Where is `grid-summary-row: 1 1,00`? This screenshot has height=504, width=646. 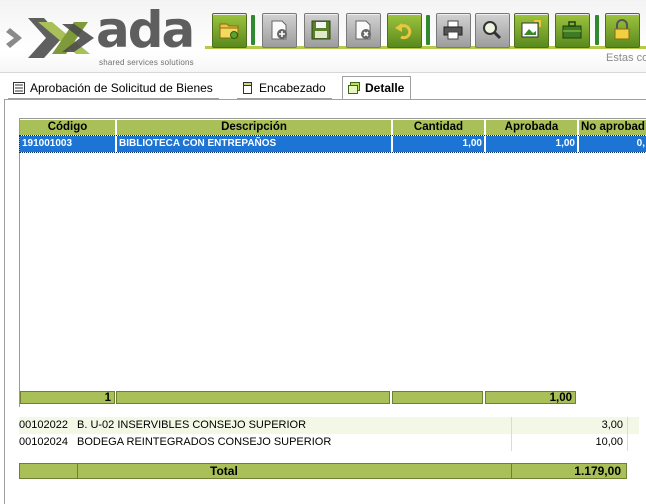 grid-summary-row: 1 1,00 is located at coordinates (332, 398).